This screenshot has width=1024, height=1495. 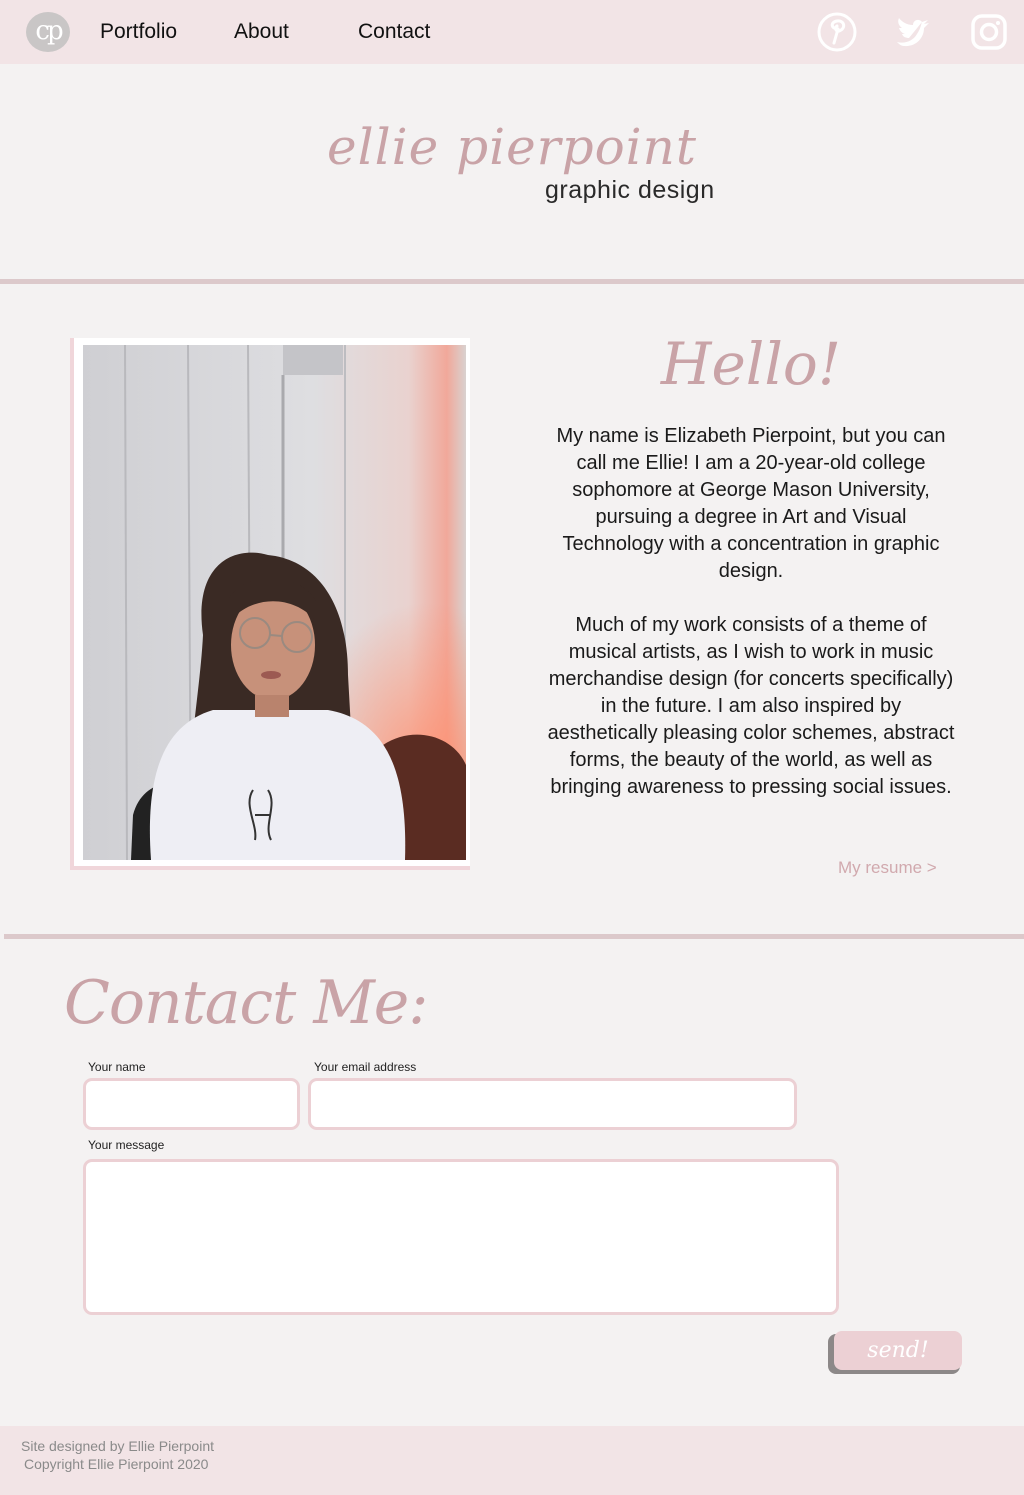 What do you see at coordinates (461, 1237) in the screenshot?
I see `message-field` at bounding box center [461, 1237].